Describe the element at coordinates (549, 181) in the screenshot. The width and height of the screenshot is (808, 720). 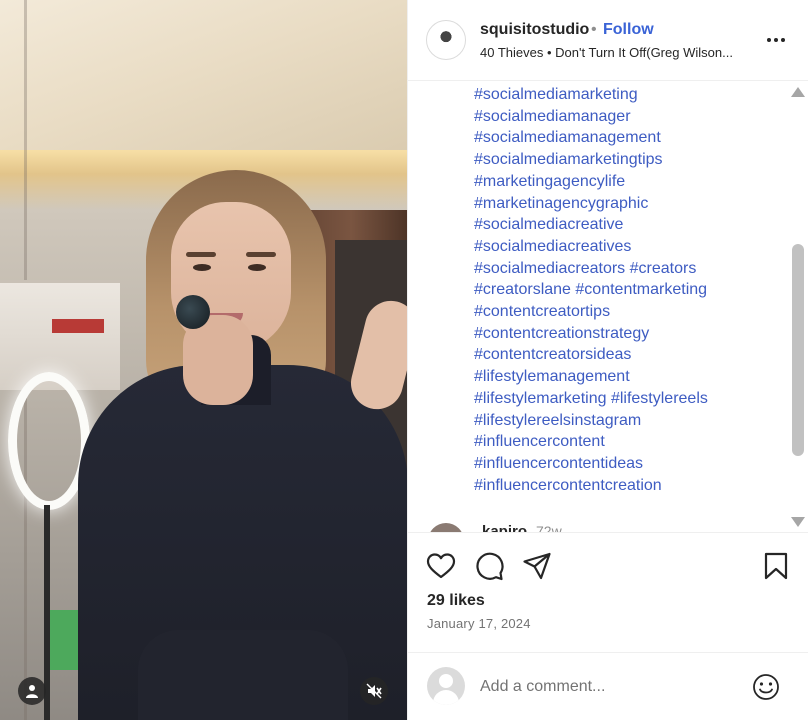
I see `hashtag-link: #marketingagencylife` at that location.